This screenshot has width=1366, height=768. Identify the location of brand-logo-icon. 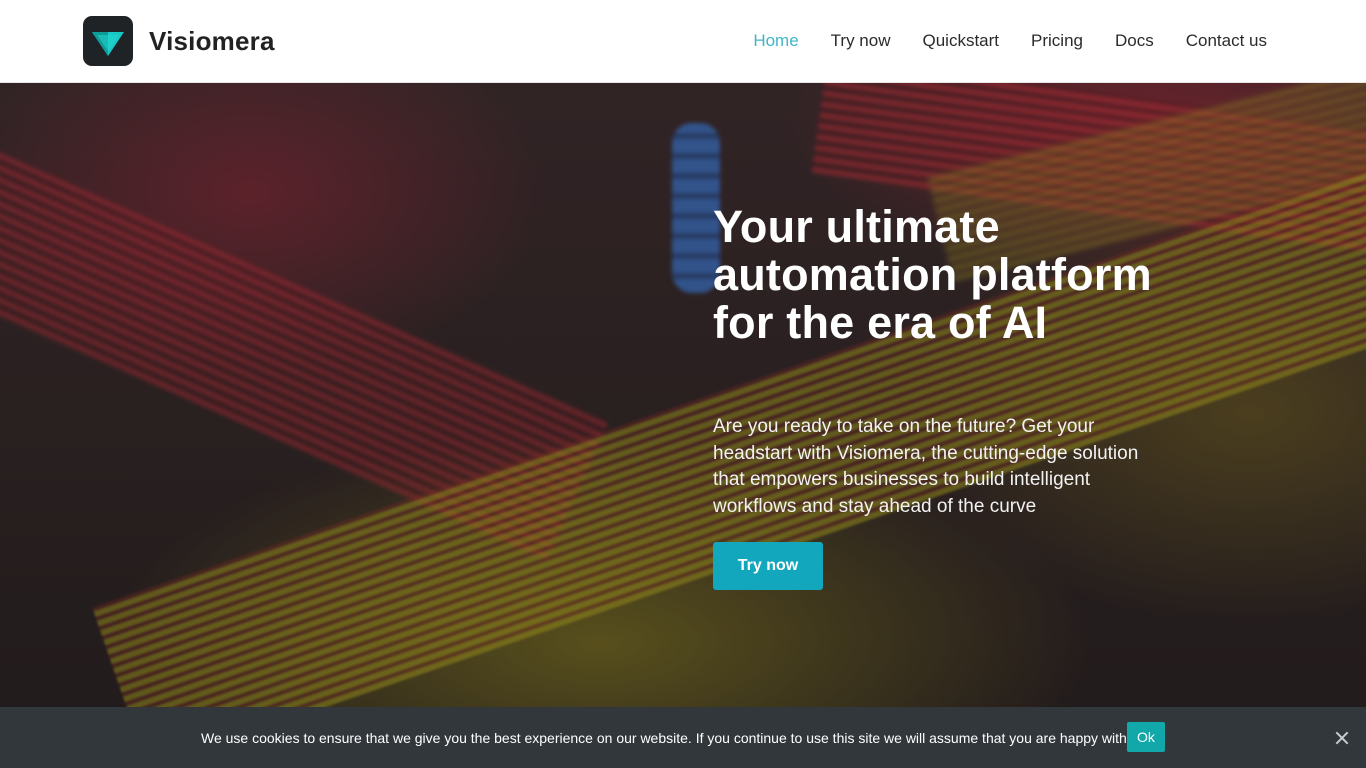
(108, 41).